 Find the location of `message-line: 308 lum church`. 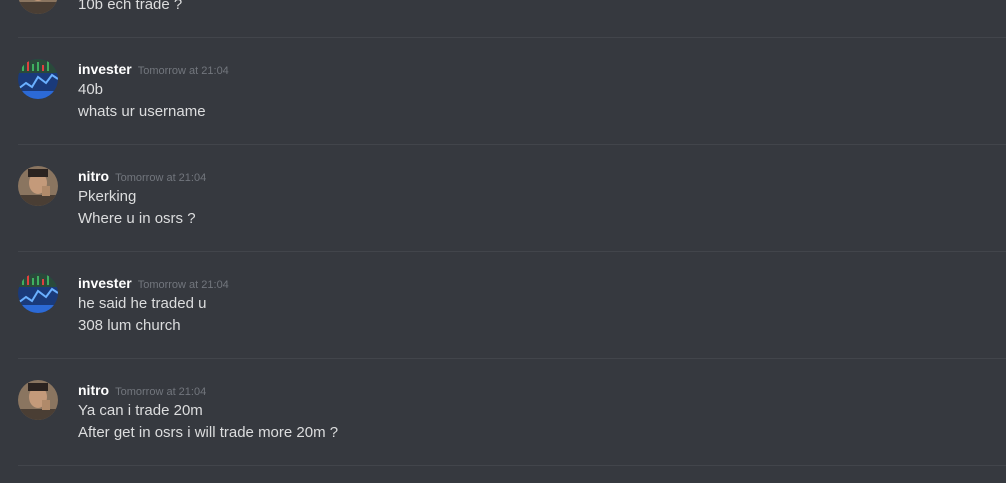

message-line: 308 lum church is located at coordinates (129, 325).